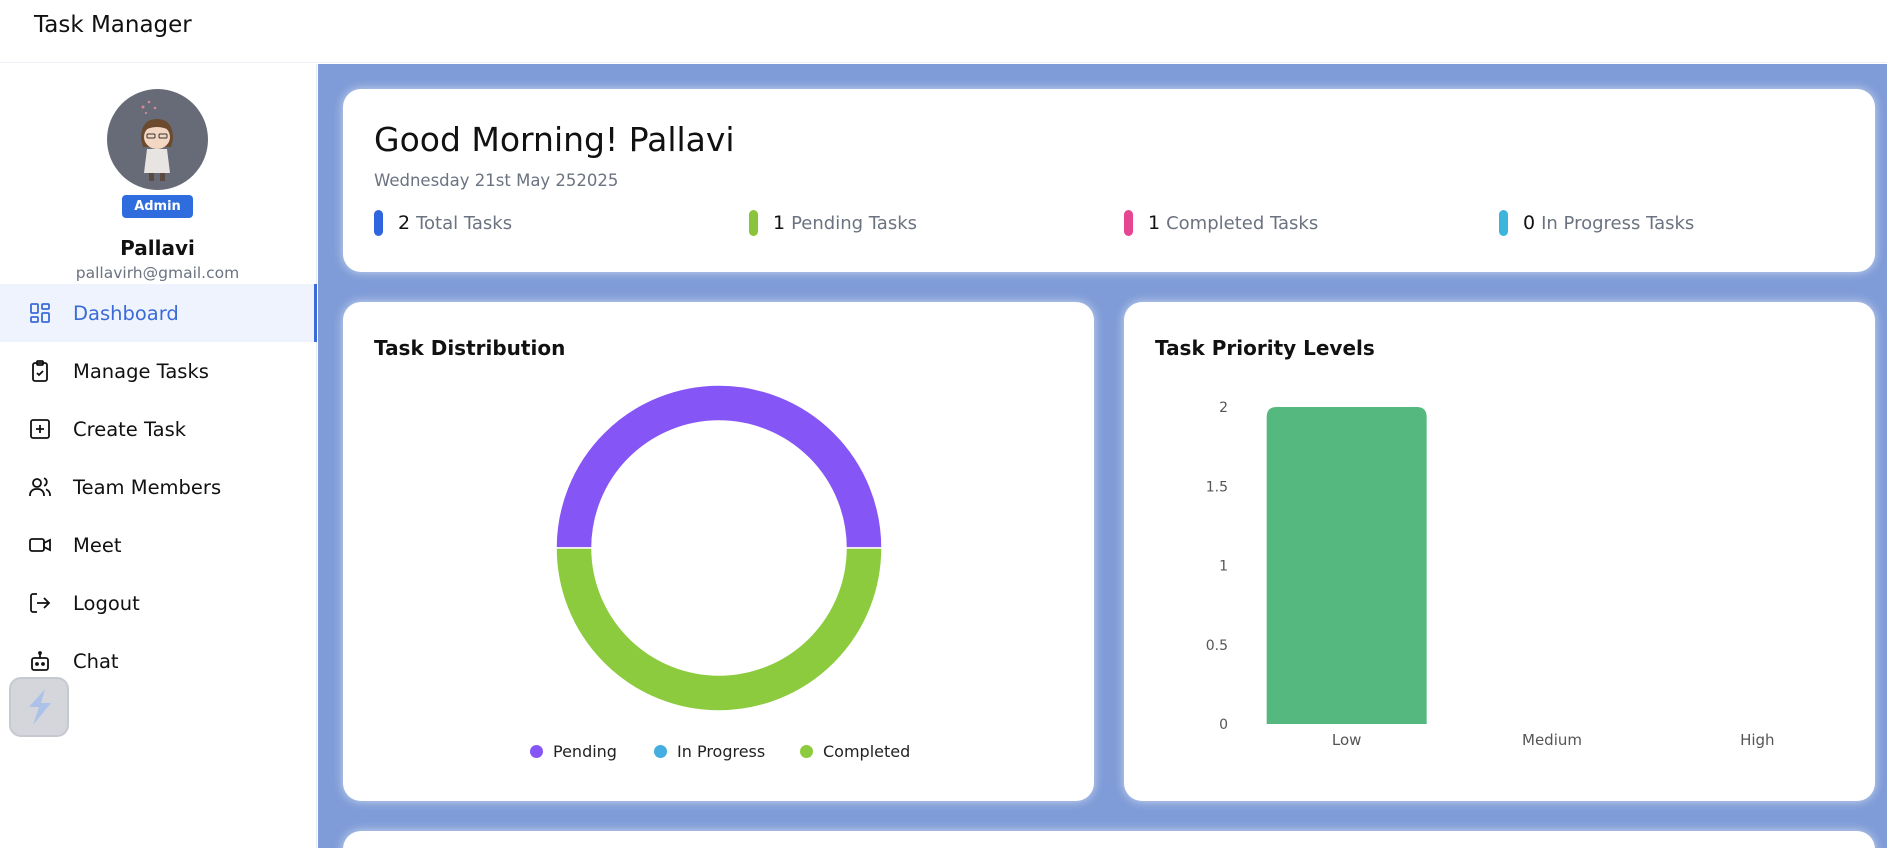 Image resolution: width=1887 pixels, height=848 pixels. What do you see at coordinates (40, 313) in the screenshot?
I see `dashboard-icon` at bounding box center [40, 313].